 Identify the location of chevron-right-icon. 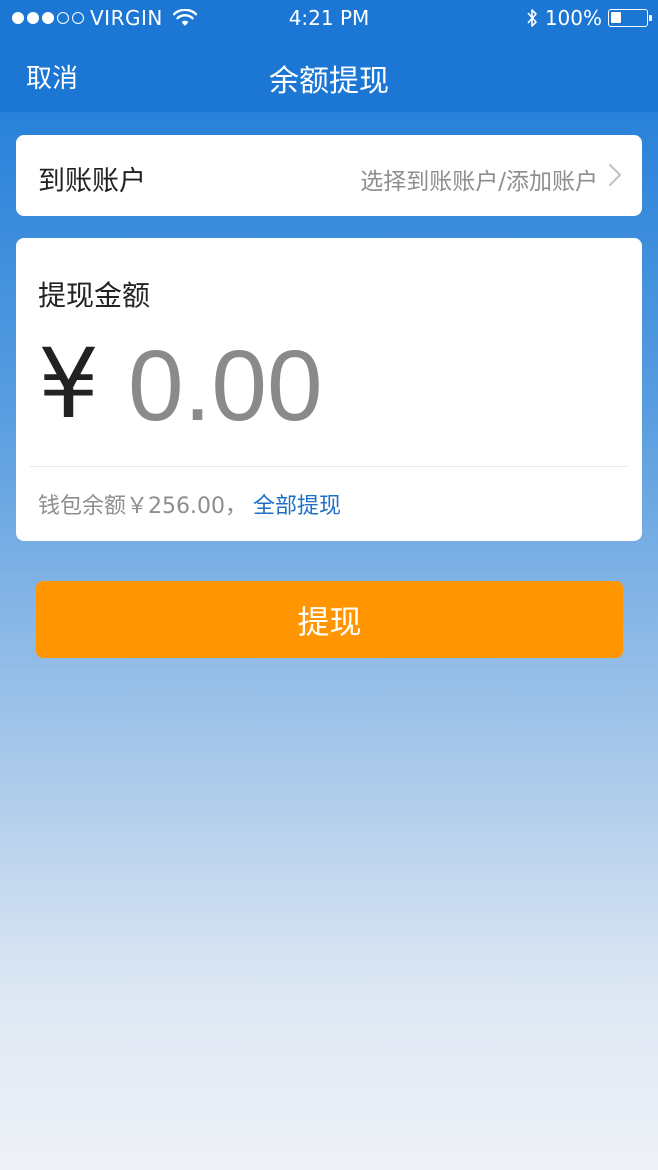
(615, 175).